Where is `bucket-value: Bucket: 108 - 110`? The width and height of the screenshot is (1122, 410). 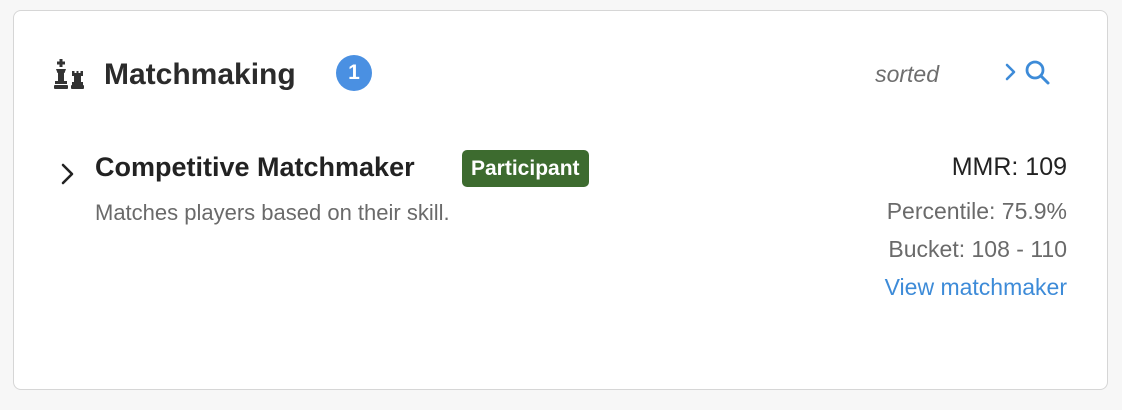 bucket-value: Bucket: 108 - 110 is located at coordinates (977, 249).